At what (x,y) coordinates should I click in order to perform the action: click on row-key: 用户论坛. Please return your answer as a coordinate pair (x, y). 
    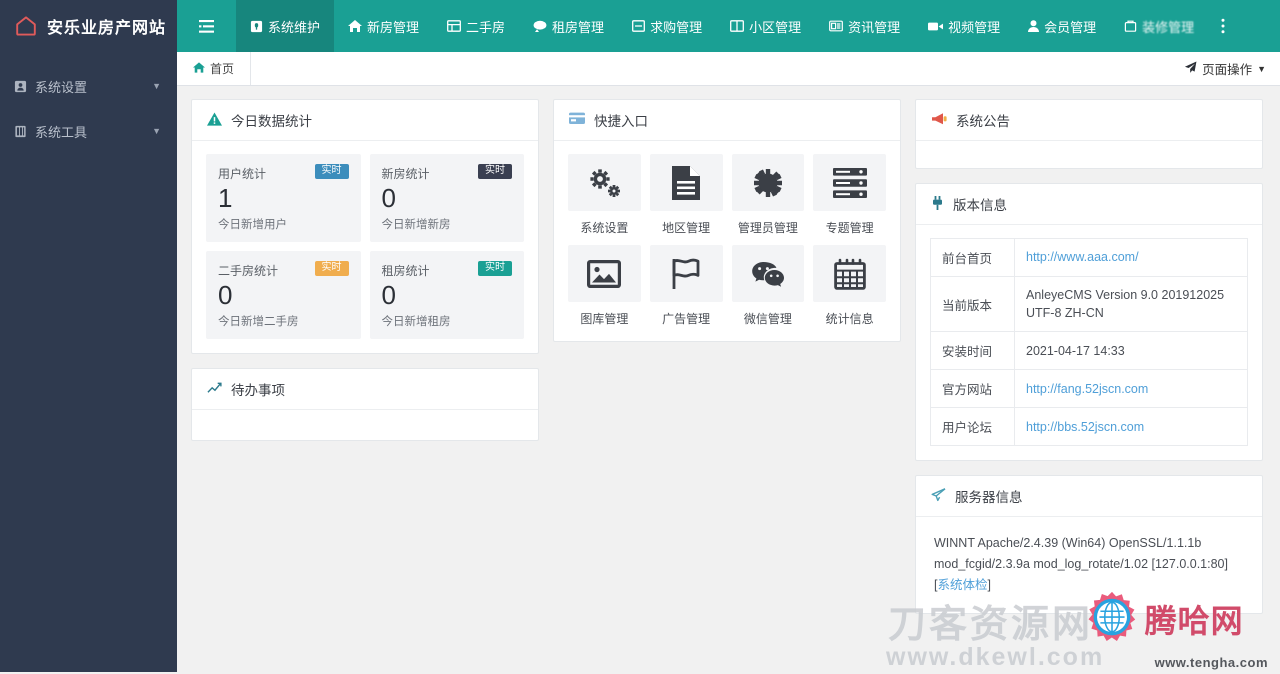
    Looking at the image, I should click on (972, 426).